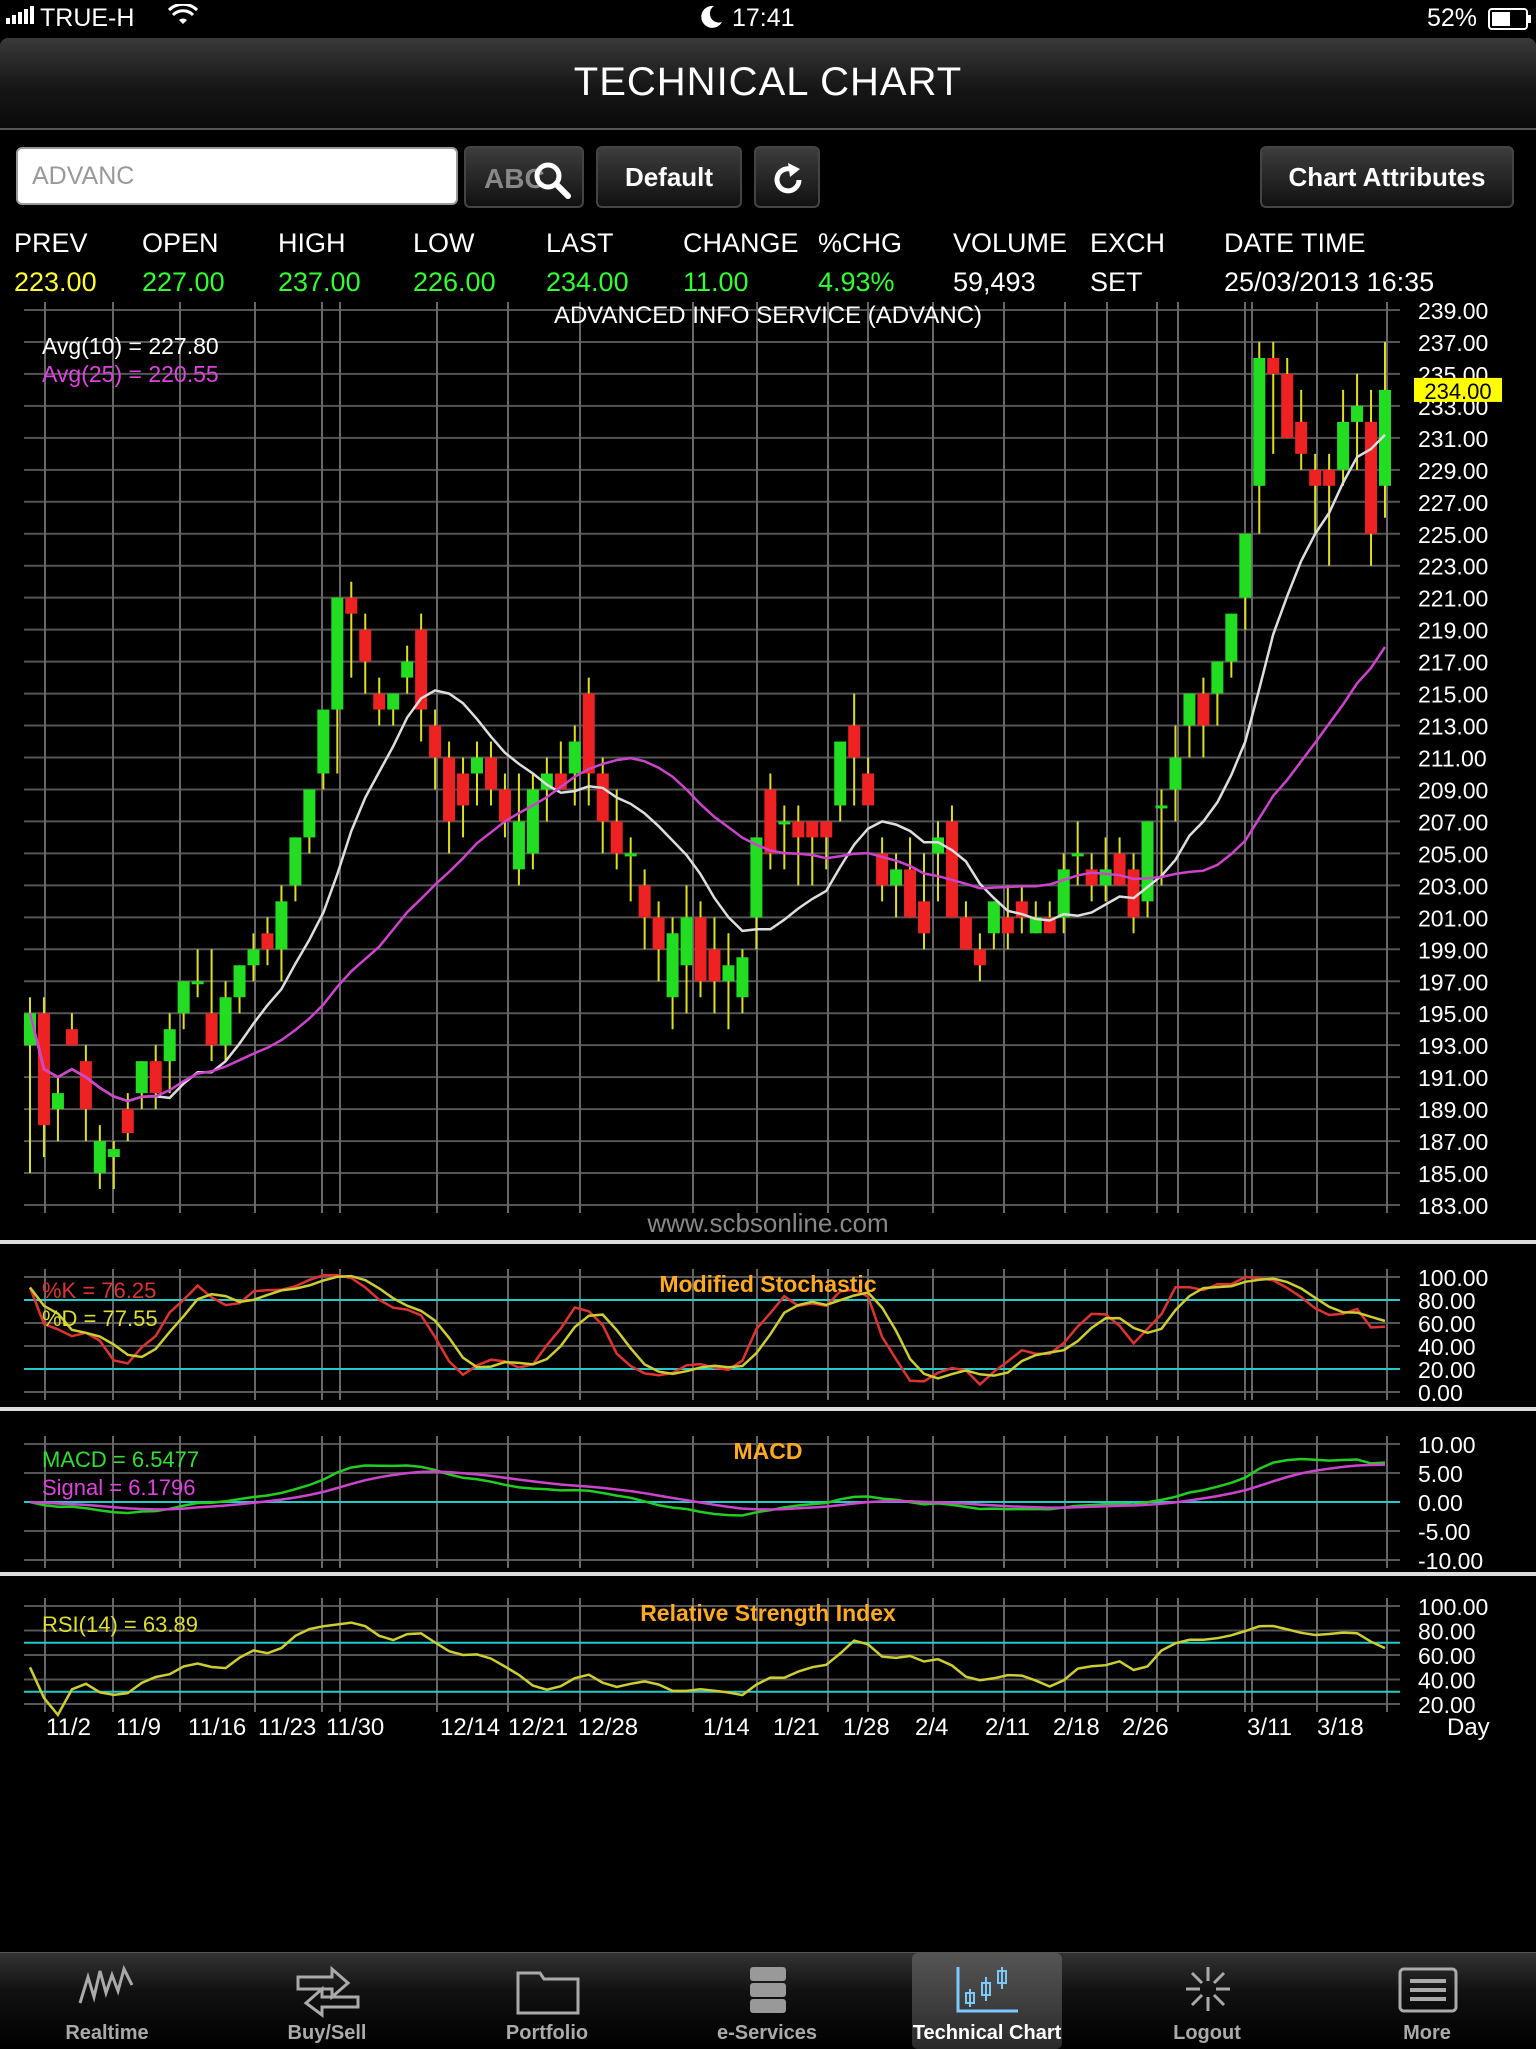  I want to click on folder-icon, so click(548, 1993).